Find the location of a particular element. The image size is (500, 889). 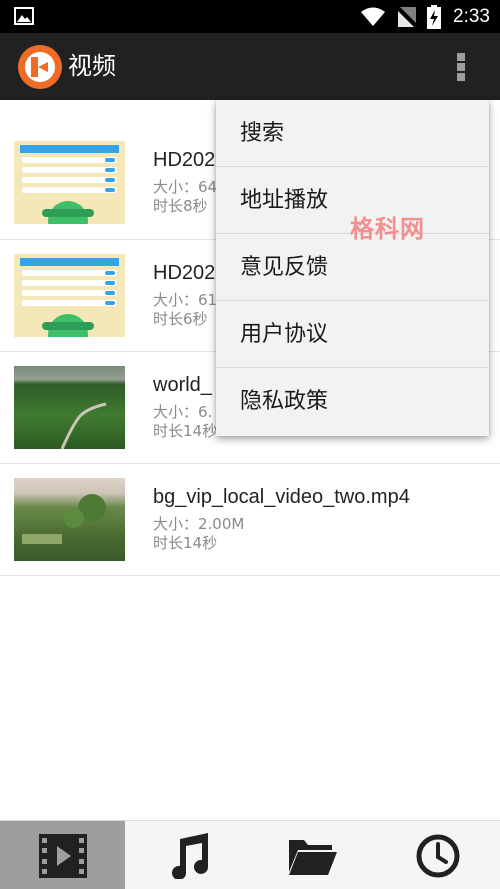

app-logo-icon is located at coordinates (40, 67).